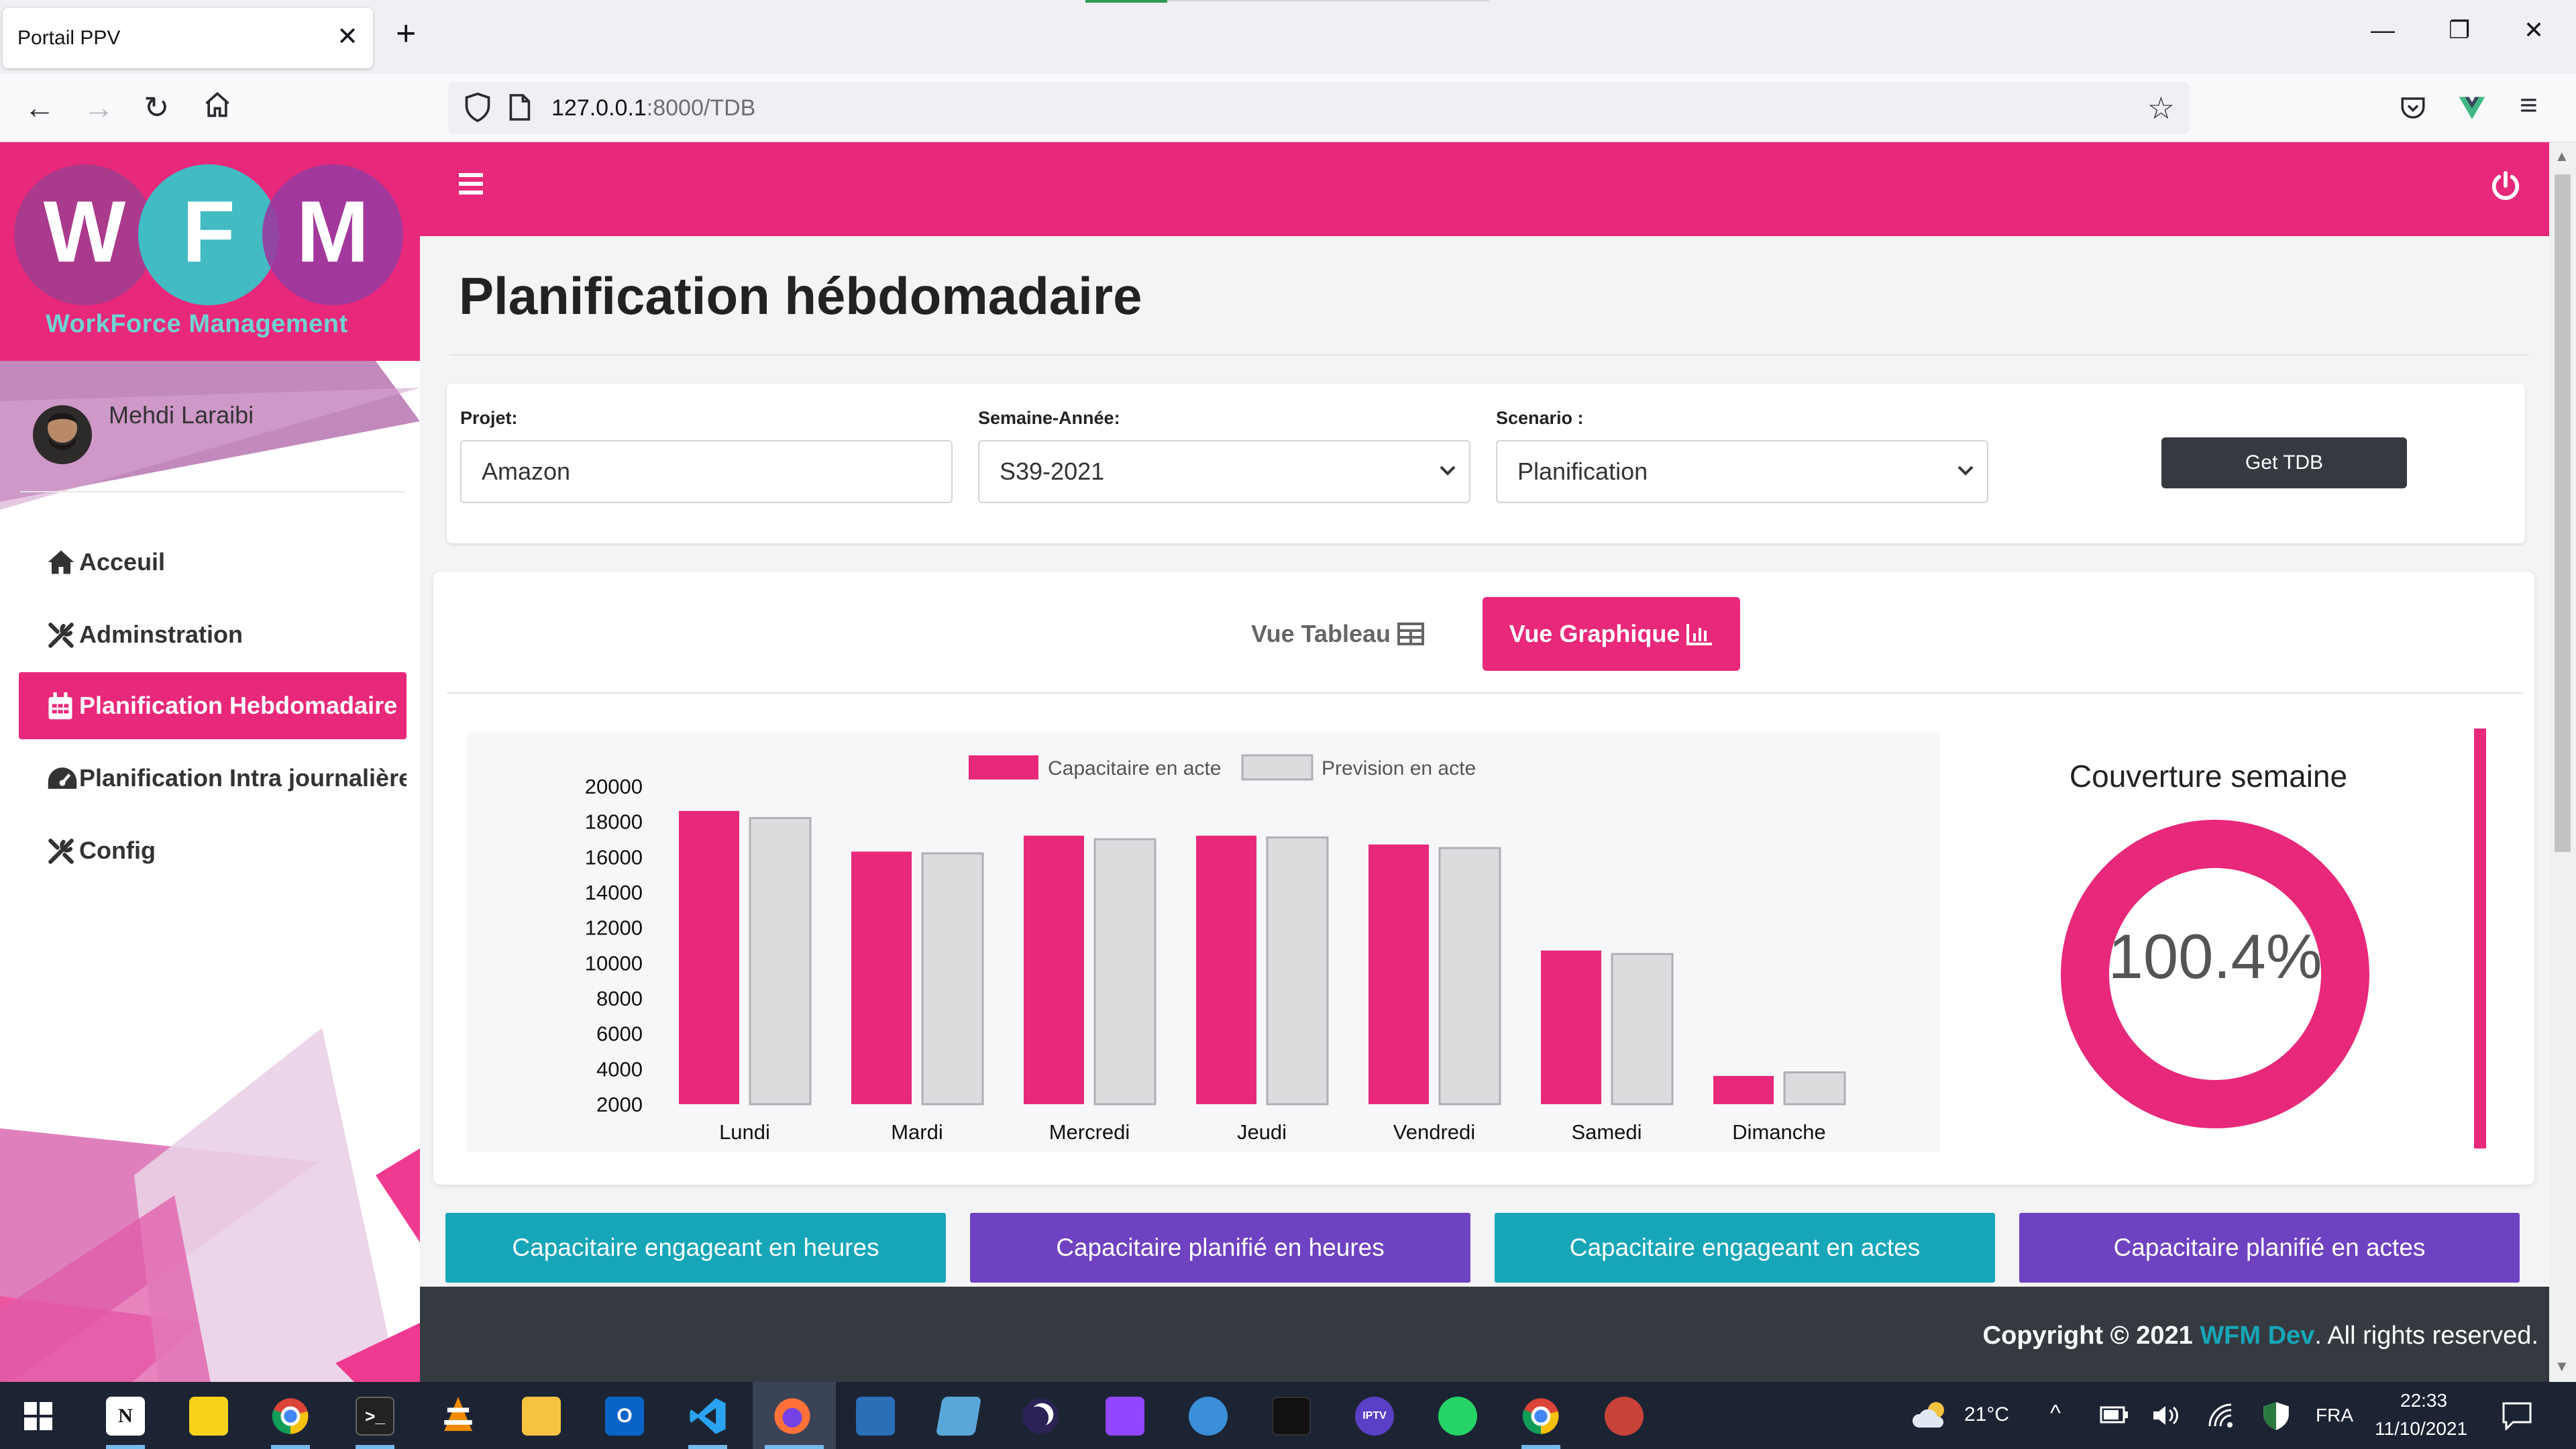  What do you see at coordinates (695, 1248) in the screenshot?
I see `capacitaire-engageant-heures-button: Capacitaire engageant en heures` at bounding box center [695, 1248].